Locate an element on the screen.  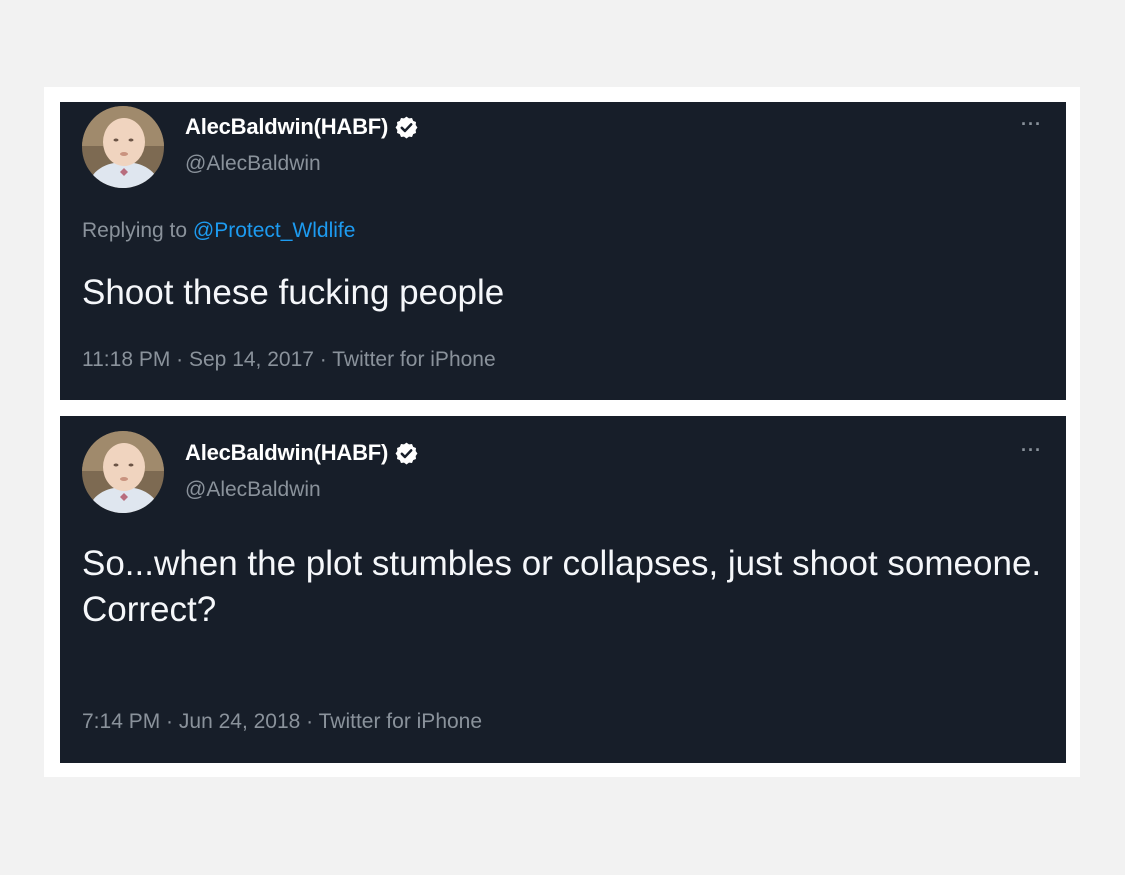
reply-prefix: Replying to is located at coordinates (137, 230).